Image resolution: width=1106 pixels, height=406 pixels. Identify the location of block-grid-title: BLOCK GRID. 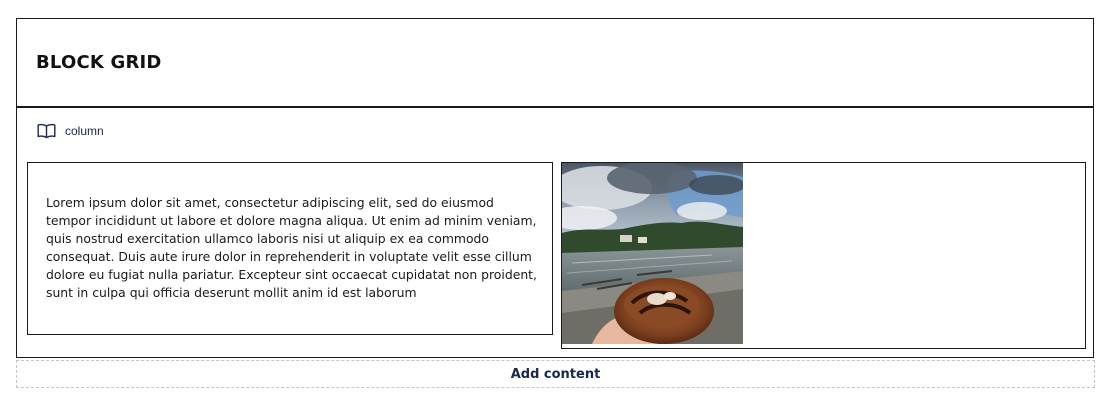
(99, 62).